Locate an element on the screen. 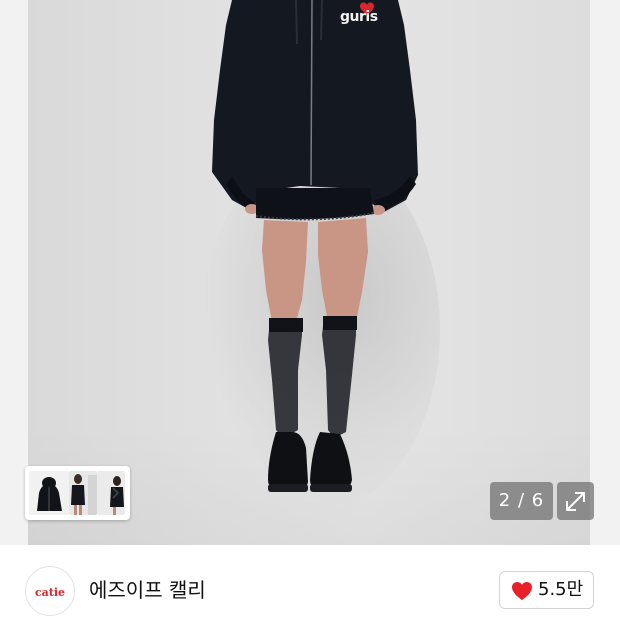  hoodie-print-text: guris is located at coordinates (359, 17).